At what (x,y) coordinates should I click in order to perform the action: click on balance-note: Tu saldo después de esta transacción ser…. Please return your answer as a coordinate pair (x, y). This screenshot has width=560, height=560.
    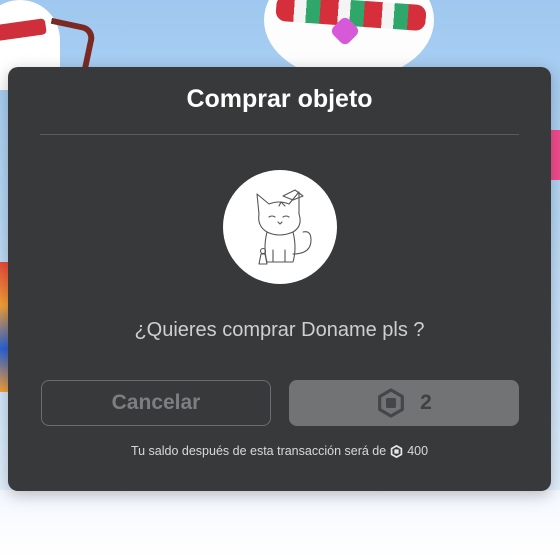
    Looking at the image, I should click on (279, 451).